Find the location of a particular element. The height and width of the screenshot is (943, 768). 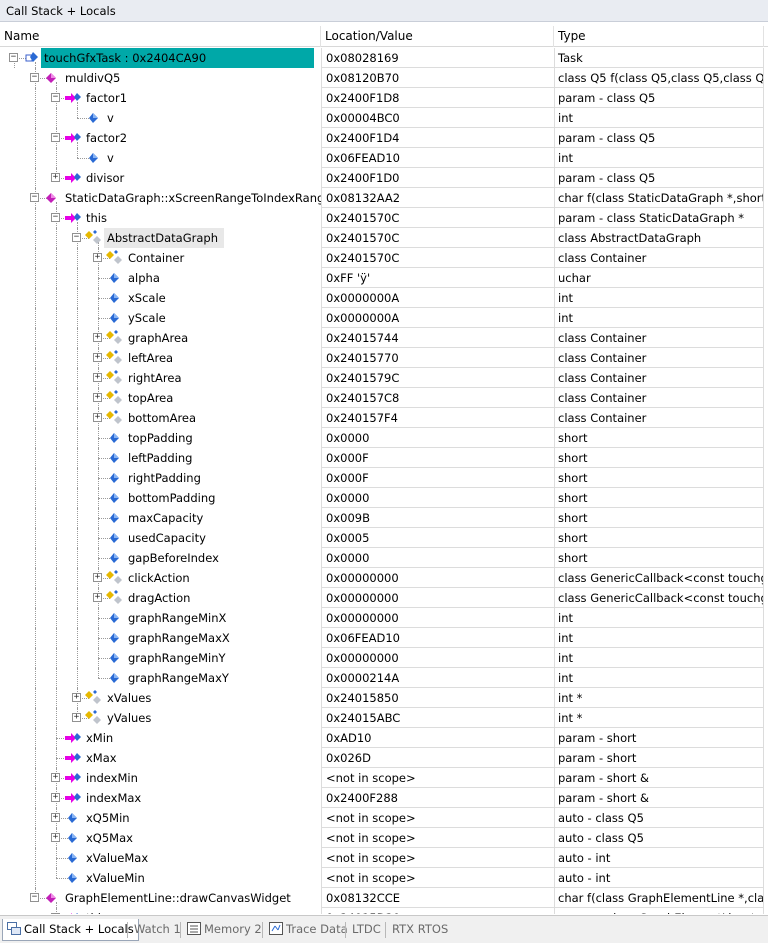

row-value-cell: 0x06FEAD10 is located at coordinates (437, 158).